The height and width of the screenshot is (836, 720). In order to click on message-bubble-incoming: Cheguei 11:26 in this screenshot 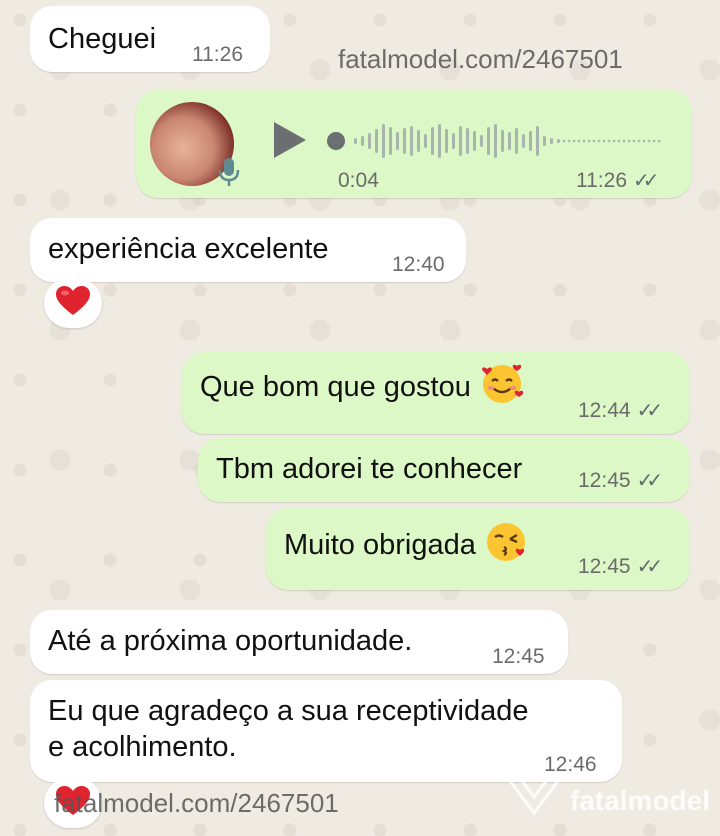, I will do `click(150, 39)`.